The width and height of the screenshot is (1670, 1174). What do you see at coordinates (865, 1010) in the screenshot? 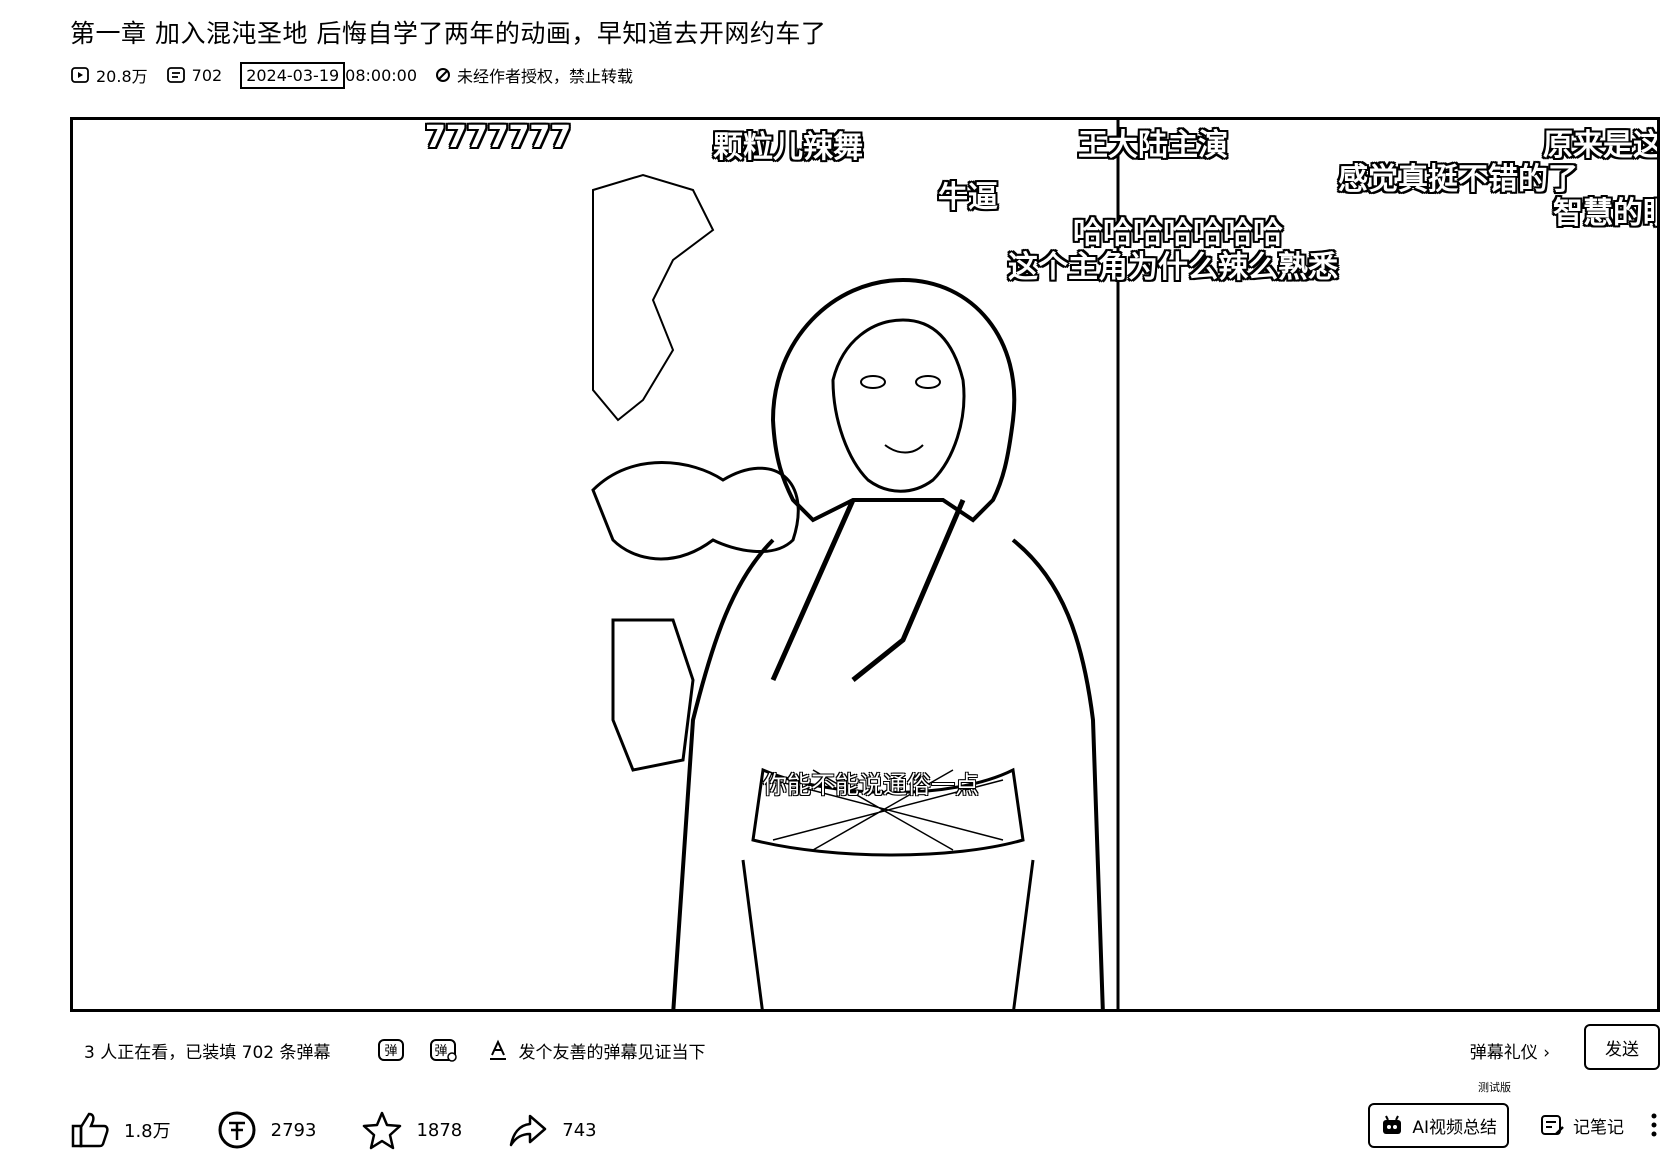
I see `progress-bar` at bounding box center [865, 1010].